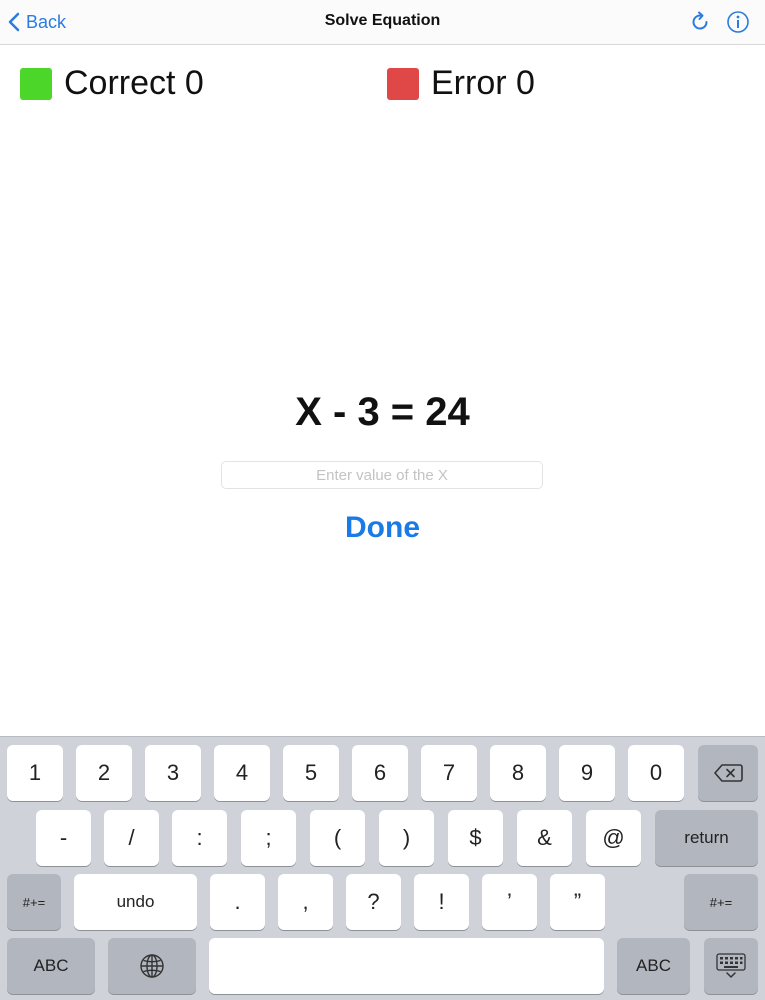 The image size is (765, 1000). Describe the element at coordinates (544, 838) in the screenshot. I see `key-ampersand: &` at that location.